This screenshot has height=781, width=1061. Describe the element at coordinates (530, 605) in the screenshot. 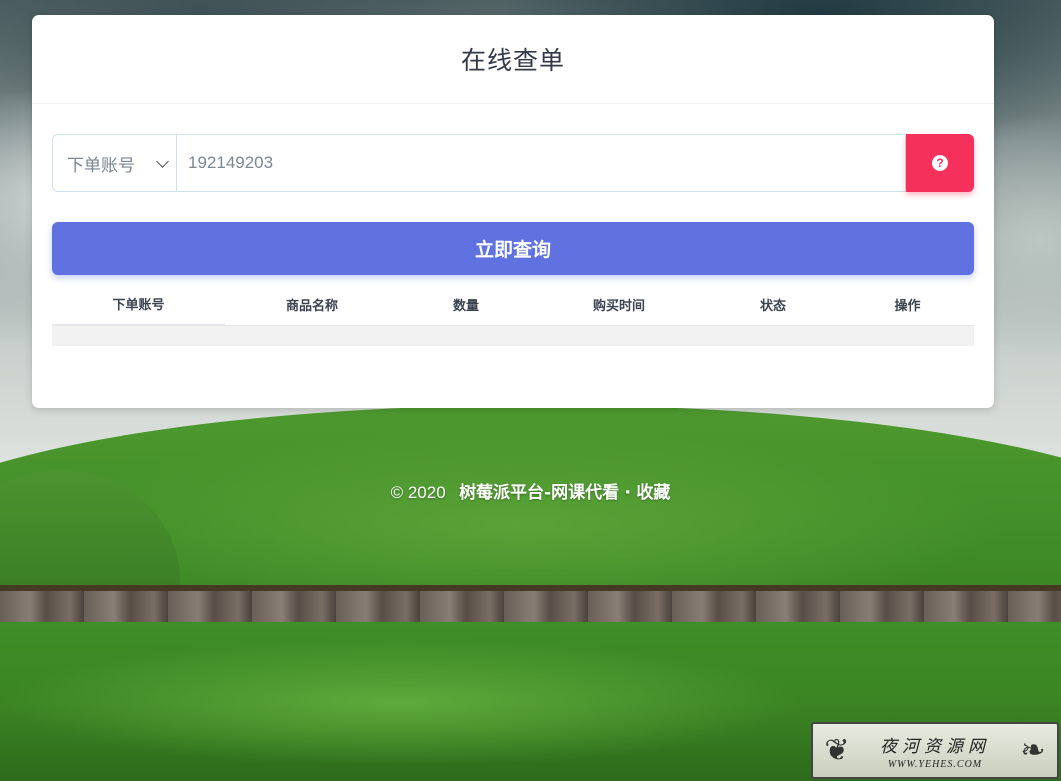

I see `stone-wall` at that location.